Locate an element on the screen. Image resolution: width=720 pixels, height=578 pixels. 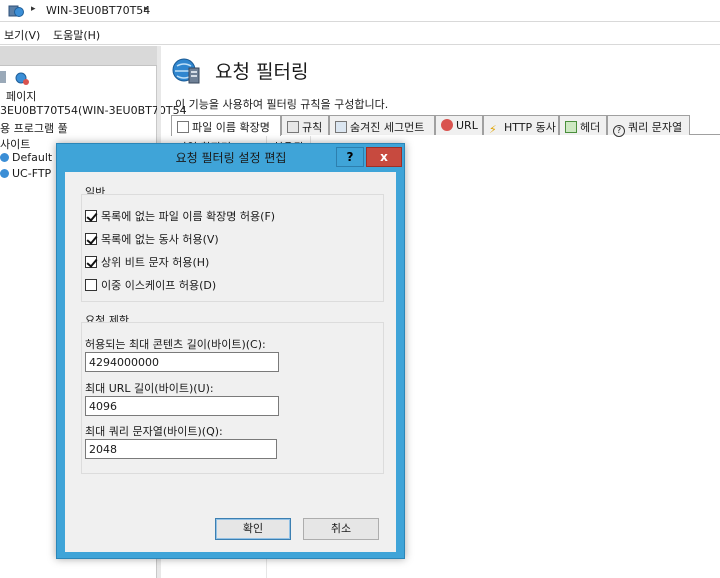
connections-header is located at coordinates (78, 56).